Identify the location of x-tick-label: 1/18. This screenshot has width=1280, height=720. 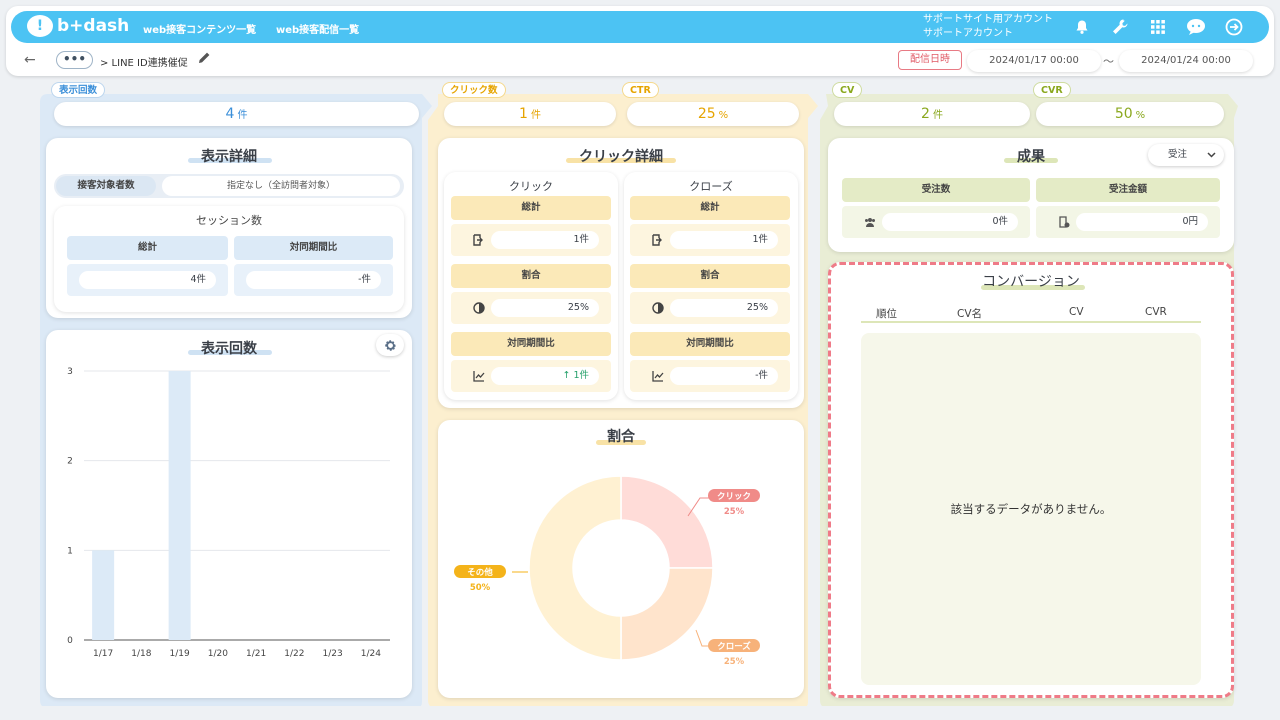
(141, 654).